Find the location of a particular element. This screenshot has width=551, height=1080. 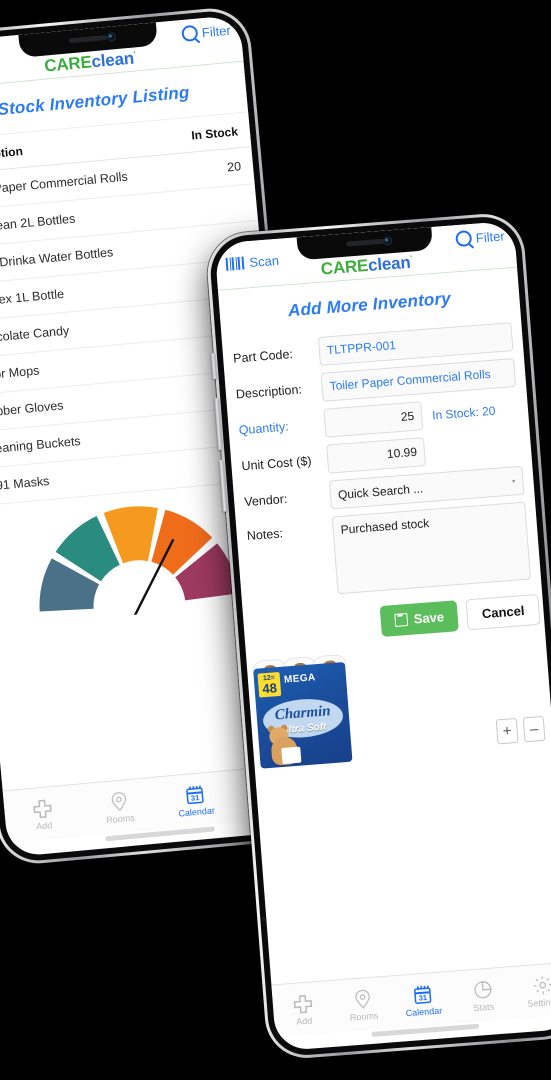

plus-icon is located at coordinates (303, 1003).